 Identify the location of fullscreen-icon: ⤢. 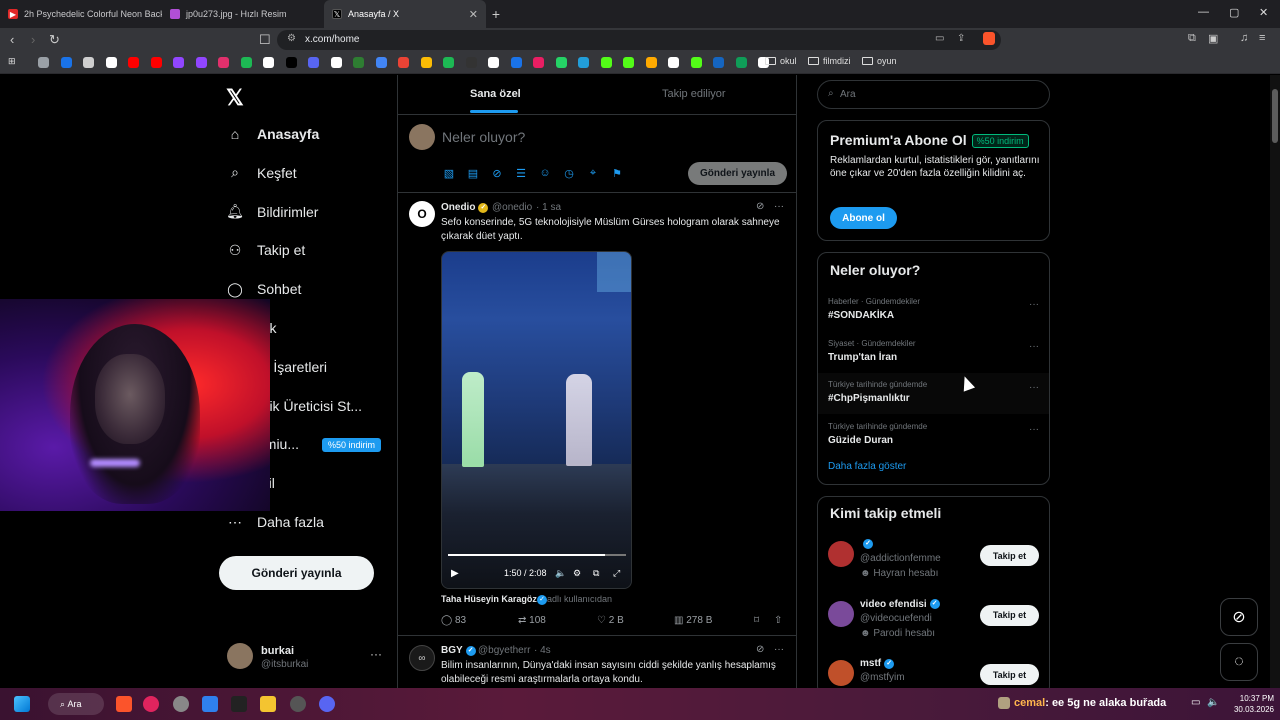
(616, 573).